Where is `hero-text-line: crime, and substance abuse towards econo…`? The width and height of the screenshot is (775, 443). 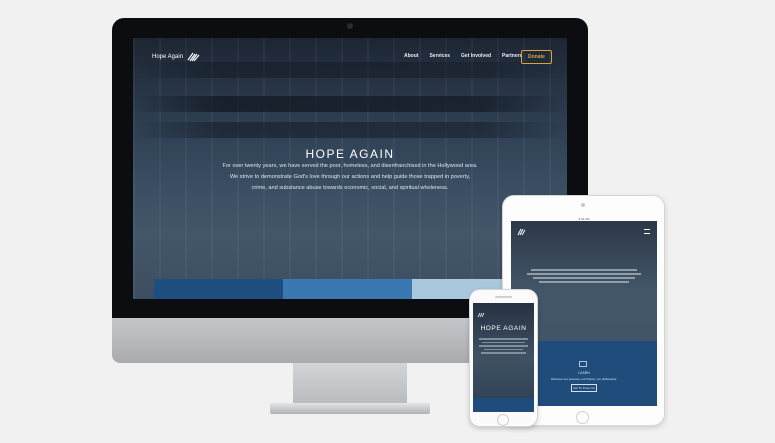 hero-text-line: crime, and substance abuse towards econo… is located at coordinates (350, 188).